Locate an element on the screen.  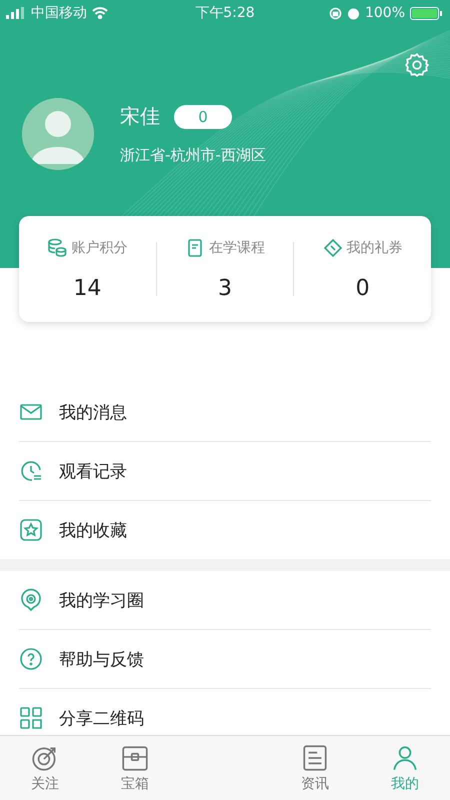
wifi-icon is located at coordinates (100, 13).